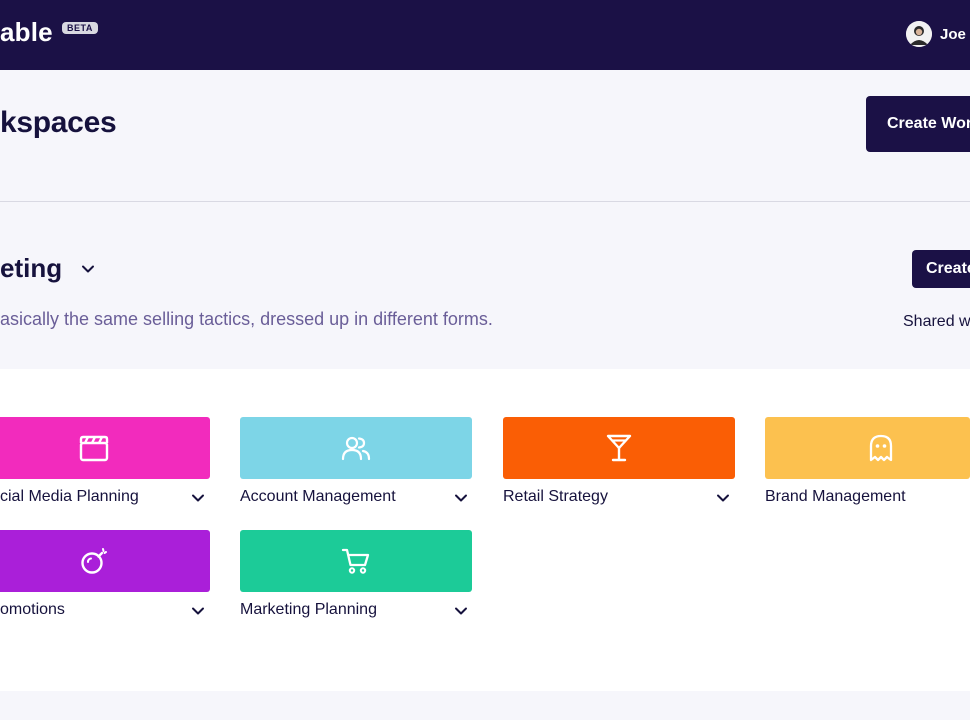  What do you see at coordinates (485, 35) in the screenshot?
I see `top-navigation-bar: able BETA Joe` at bounding box center [485, 35].